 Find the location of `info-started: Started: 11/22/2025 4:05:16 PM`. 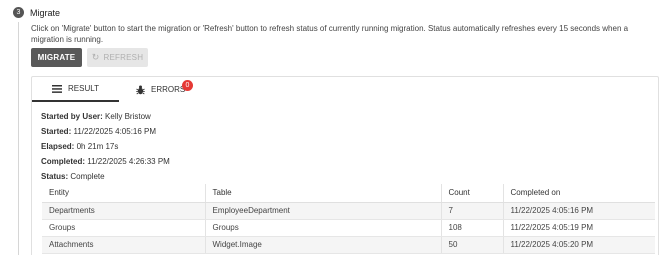

info-started: Started: 11/22/2025 4:05:16 PM is located at coordinates (98, 131).